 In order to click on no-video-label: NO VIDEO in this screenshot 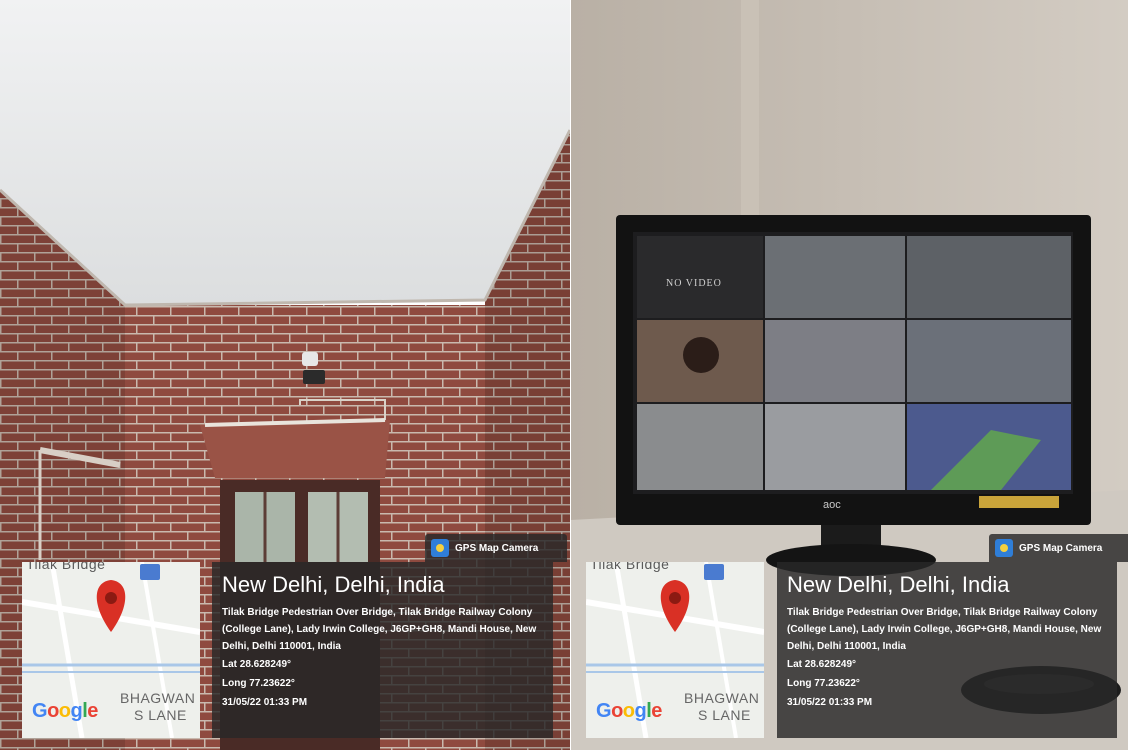, I will do `click(694, 283)`.